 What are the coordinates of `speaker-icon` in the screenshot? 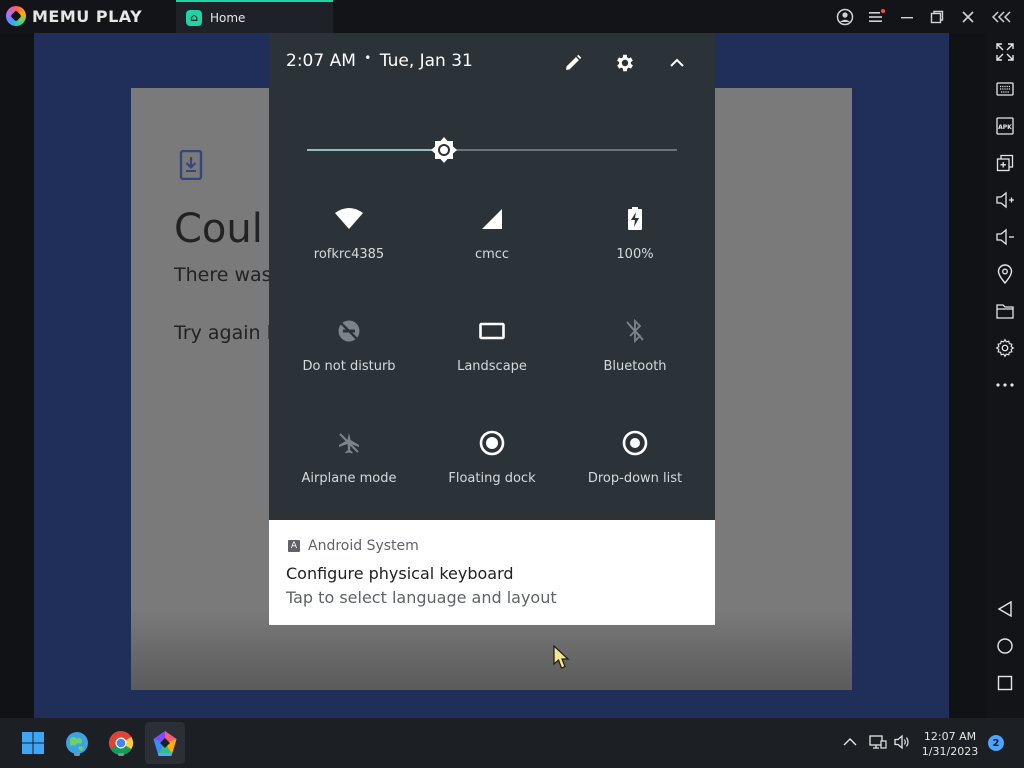 It's located at (901, 742).